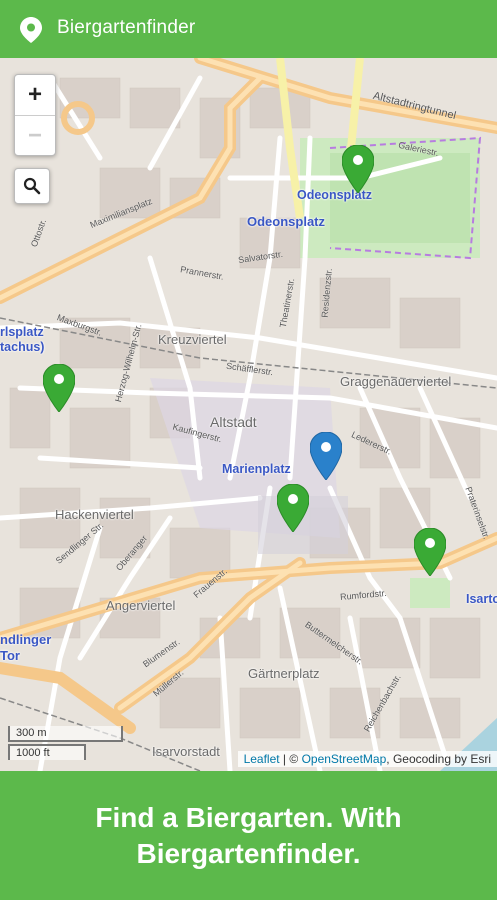 Image resolution: width=497 pixels, height=900 pixels. What do you see at coordinates (262, 759) in the screenshot?
I see `leaflet-link: Leaflet` at bounding box center [262, 759].